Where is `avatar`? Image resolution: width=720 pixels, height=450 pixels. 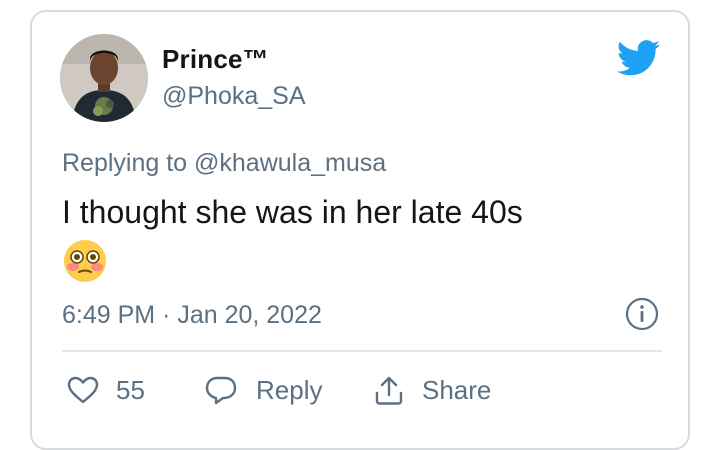
avatar is located at coordinates (104, 78).